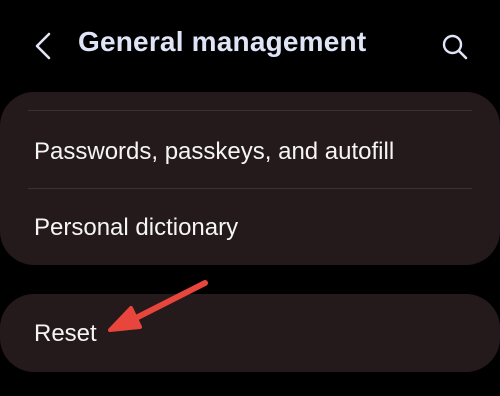 This screenshot has width=500, height=396. I want to click on chevron-left-icon, so click(43, 46).